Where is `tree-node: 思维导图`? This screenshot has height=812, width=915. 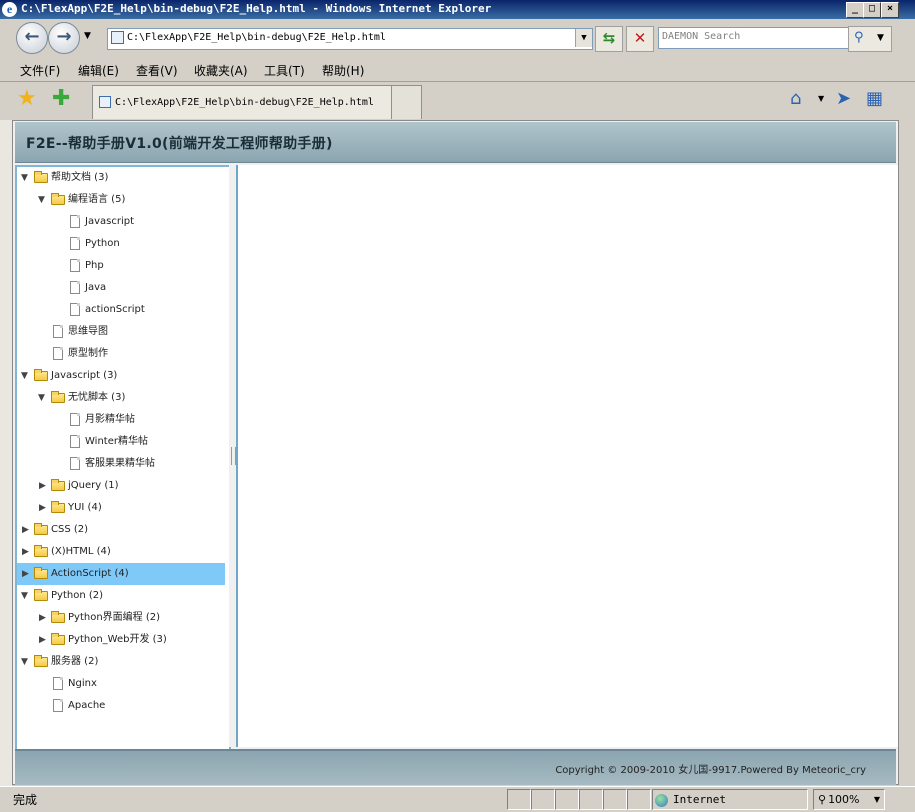
tree-node: 思维导图 is located at coordinates (121, 332).